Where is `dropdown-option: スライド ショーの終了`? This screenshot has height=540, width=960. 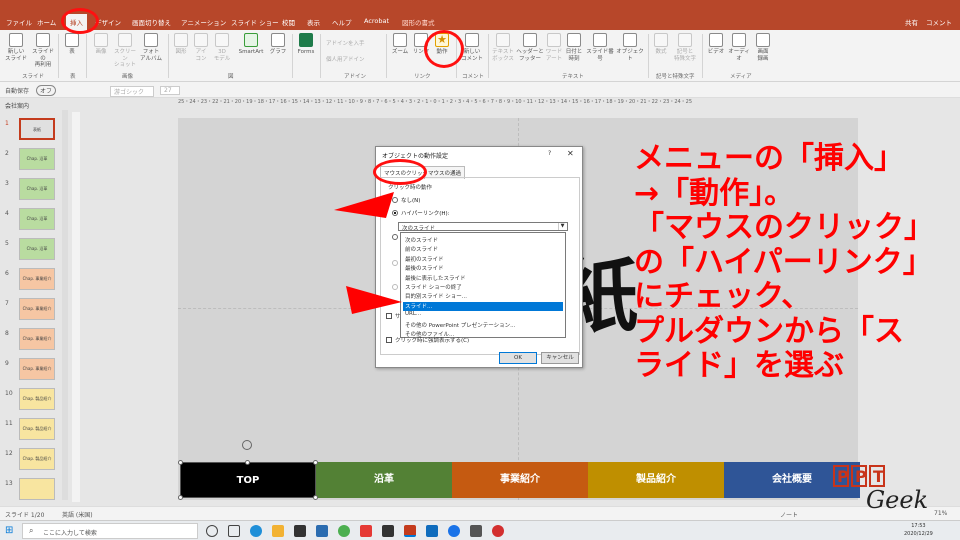 dropdown-option: スライド ショーの終了 is located at coordinates (483, 287).